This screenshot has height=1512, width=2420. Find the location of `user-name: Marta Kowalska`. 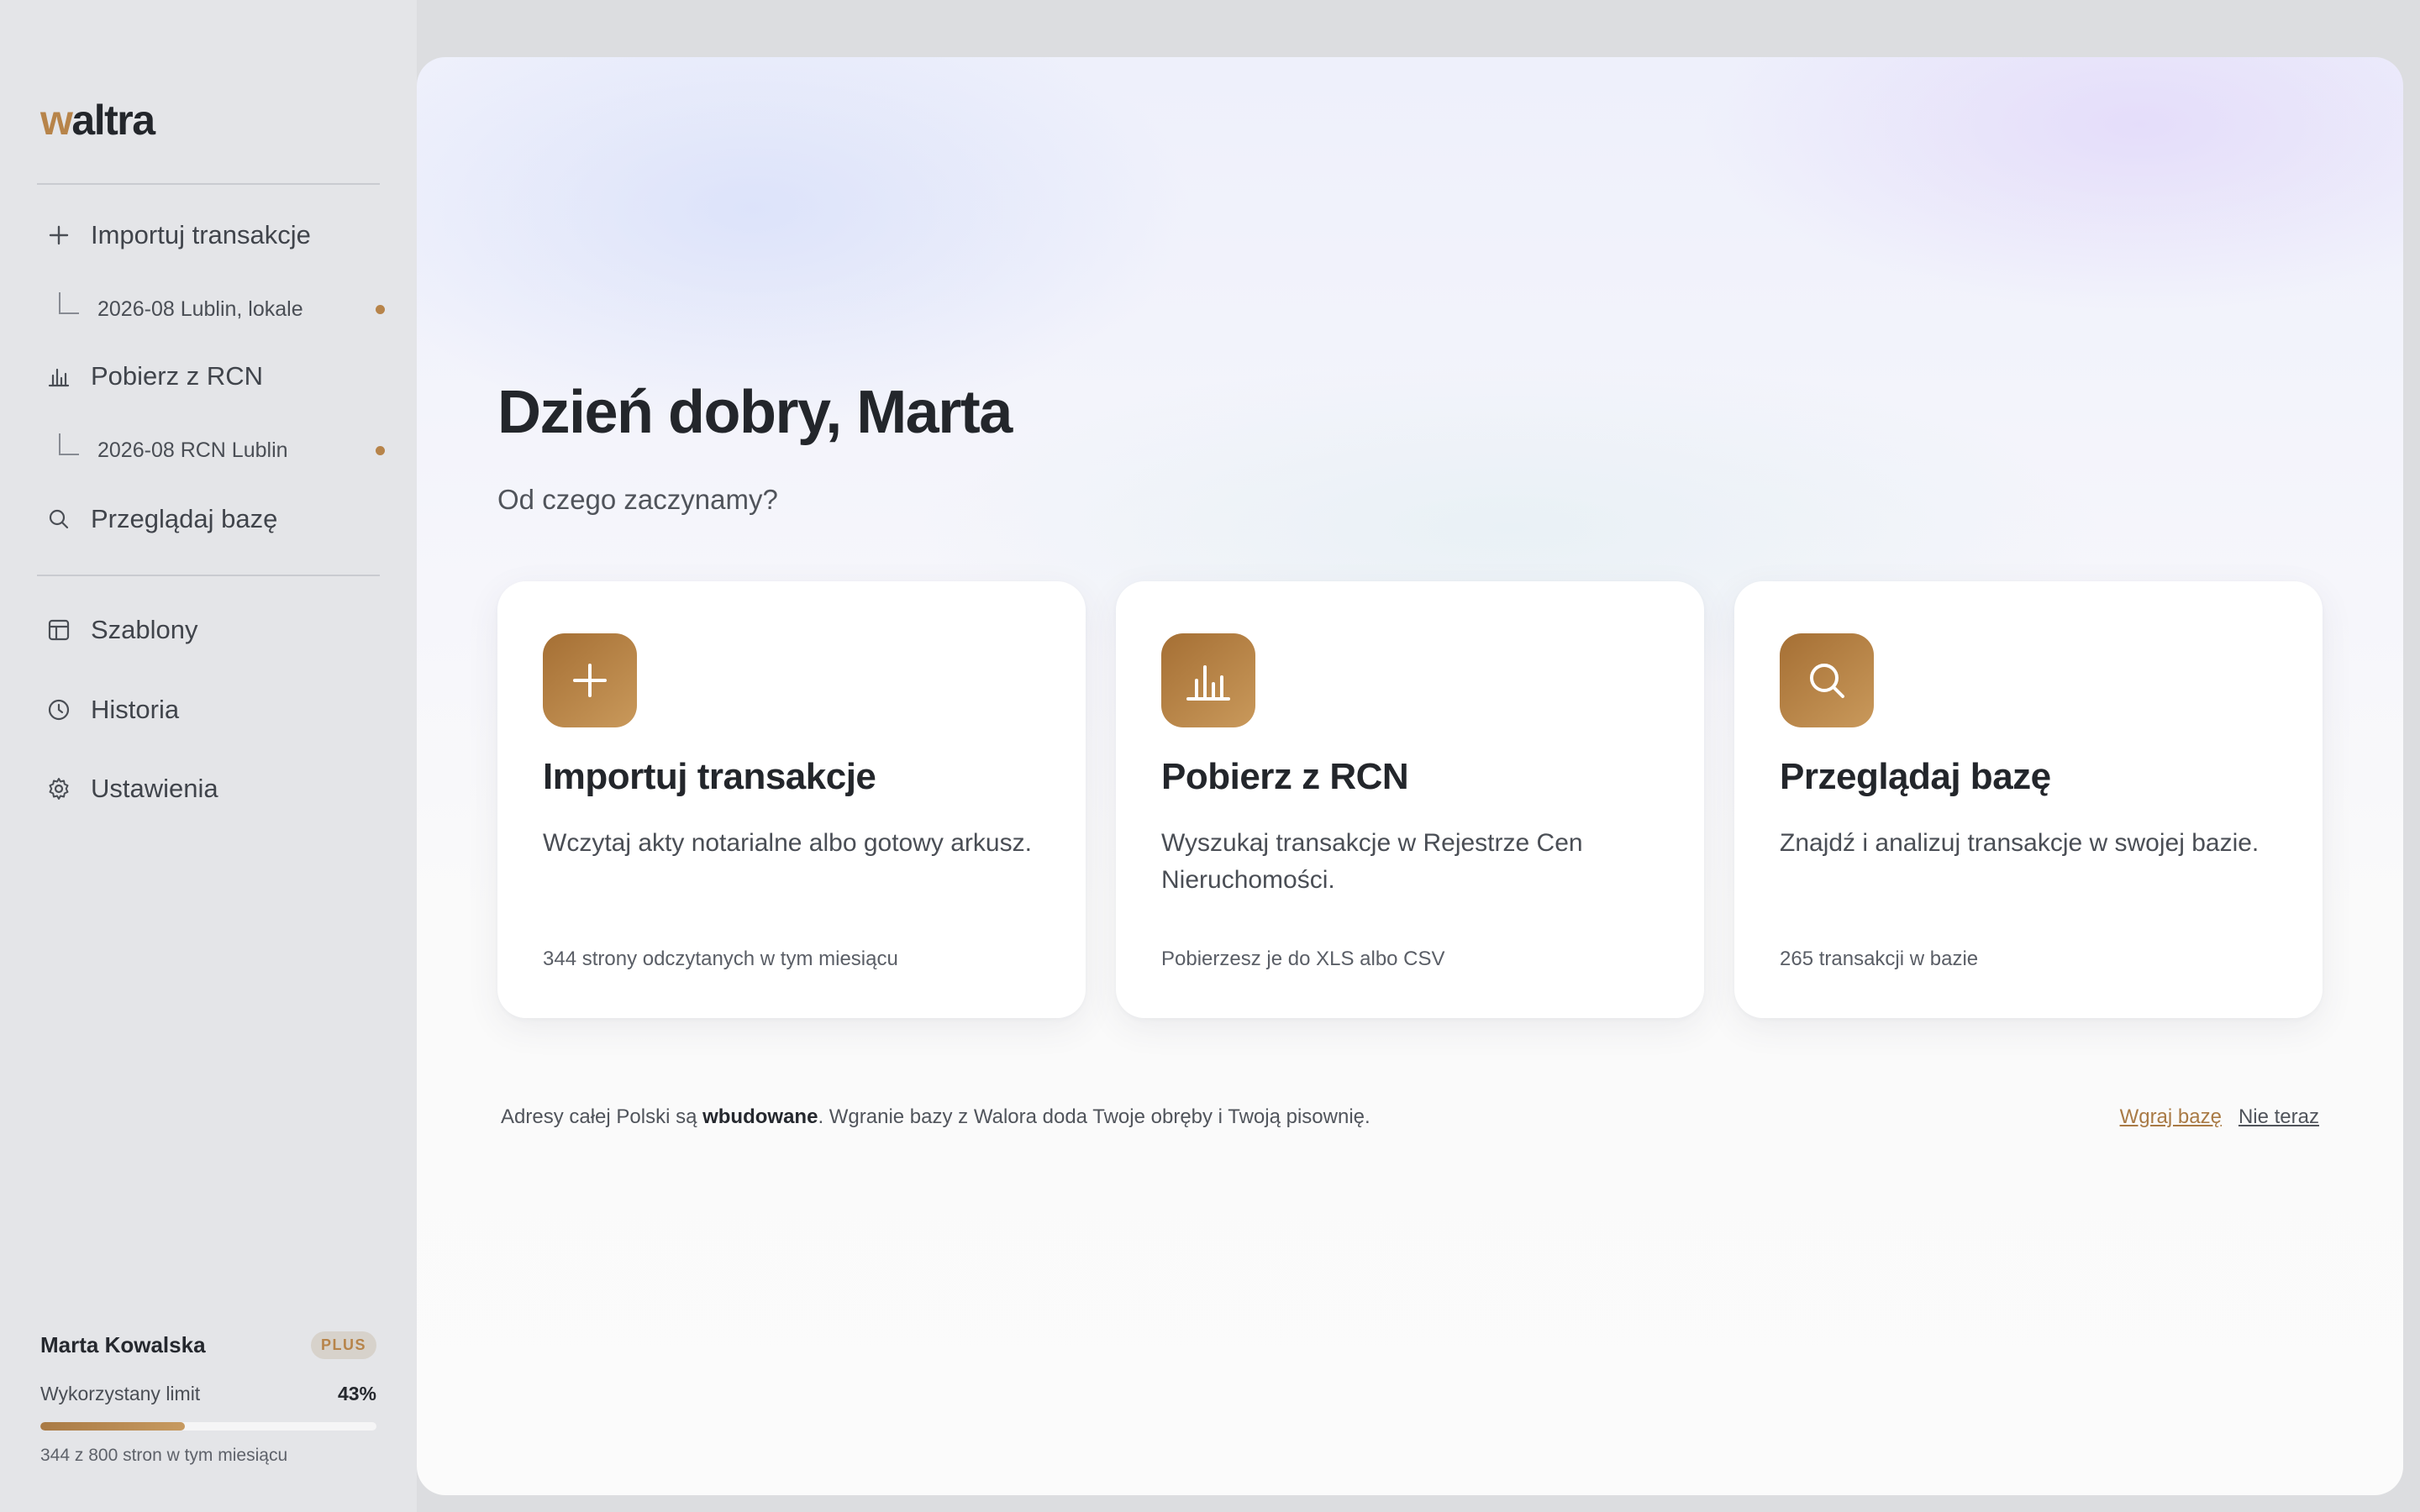

user-name: Marta Kowalska is located at coordinates (123, 1344).